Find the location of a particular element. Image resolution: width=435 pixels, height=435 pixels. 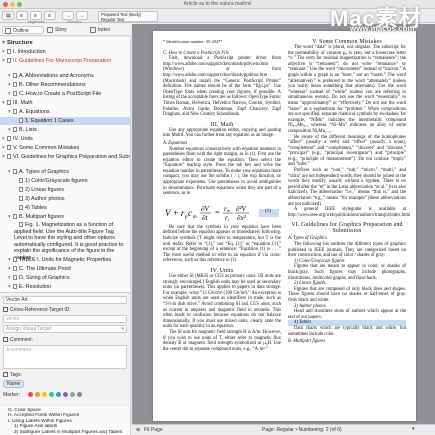

equation-block: V + r p c m ∂V ∂t = r m r i ∂²V ∂x² (1) is located at coordinates (222, 213).